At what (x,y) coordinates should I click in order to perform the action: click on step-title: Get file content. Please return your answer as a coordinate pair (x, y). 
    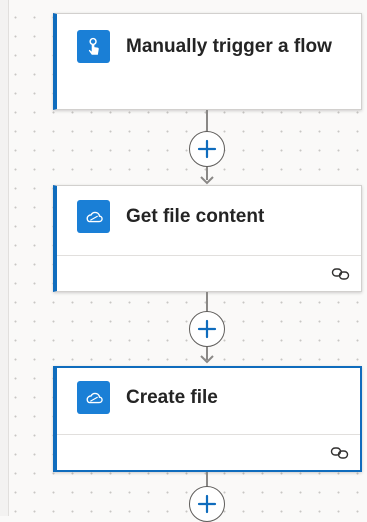
    Looking at the image, I should click on (195, 216).